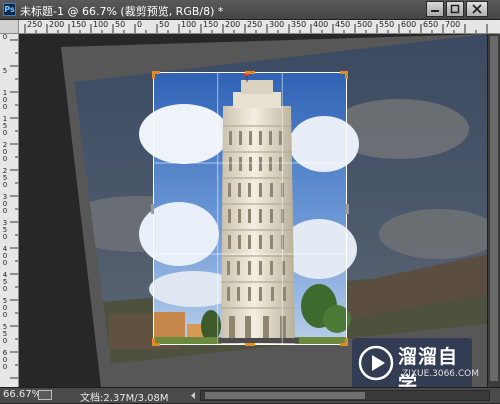 This screenshot has height=404, width=500. I want to click on ruler-label: 700, so click(453, 24).